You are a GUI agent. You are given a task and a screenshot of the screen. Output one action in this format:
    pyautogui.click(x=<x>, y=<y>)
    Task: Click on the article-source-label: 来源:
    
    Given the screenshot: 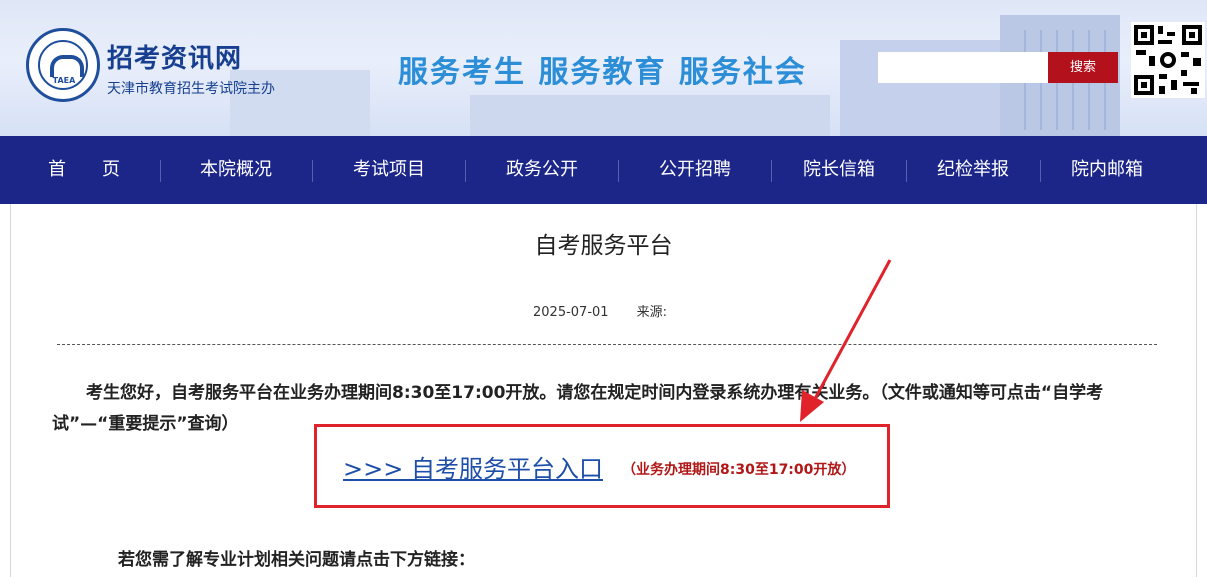 What is the action you would take?
    pyautogui.click(x=651, y=312)
    